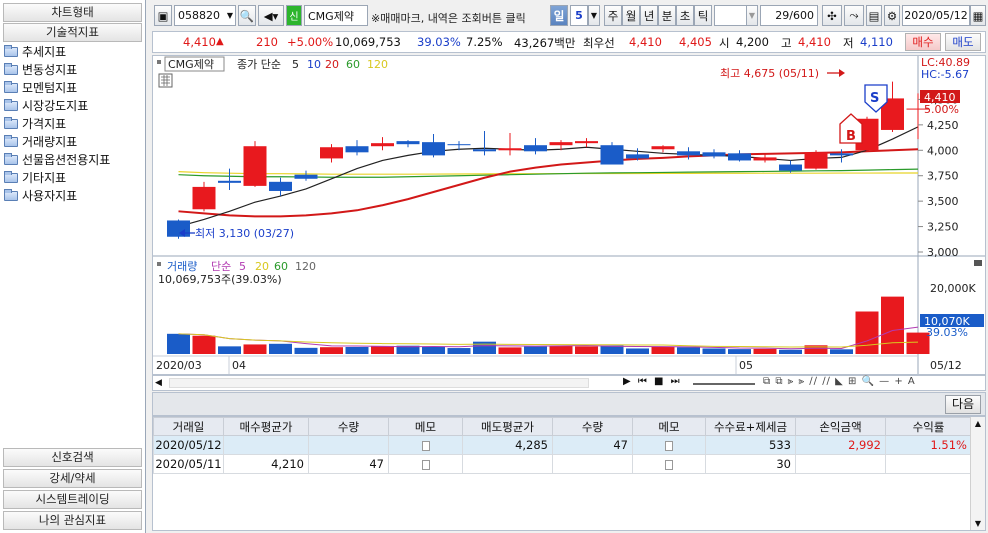 This screenshot has width=988, height=533. I want to click on col-sell-qty: 수량, so click(592, 426).